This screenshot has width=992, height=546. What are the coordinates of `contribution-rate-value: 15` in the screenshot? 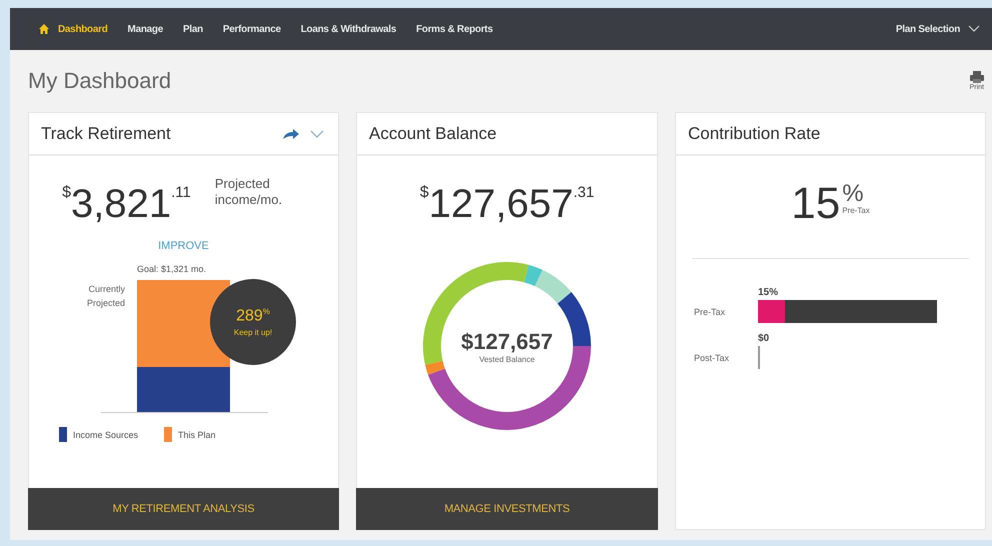 It's located at (815, 204).